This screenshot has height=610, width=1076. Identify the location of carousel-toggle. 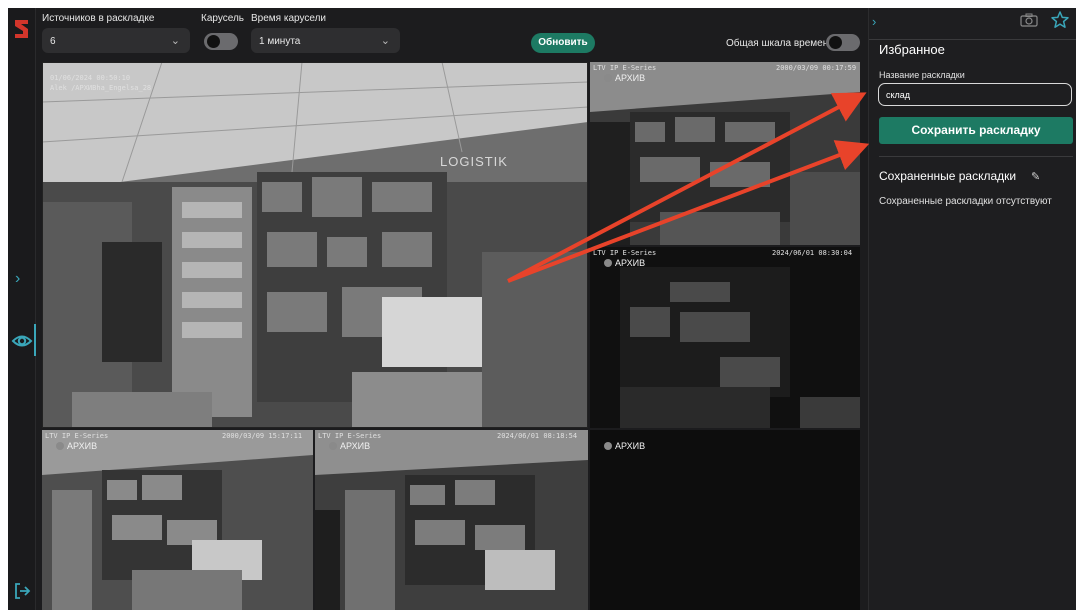
(221, 41).